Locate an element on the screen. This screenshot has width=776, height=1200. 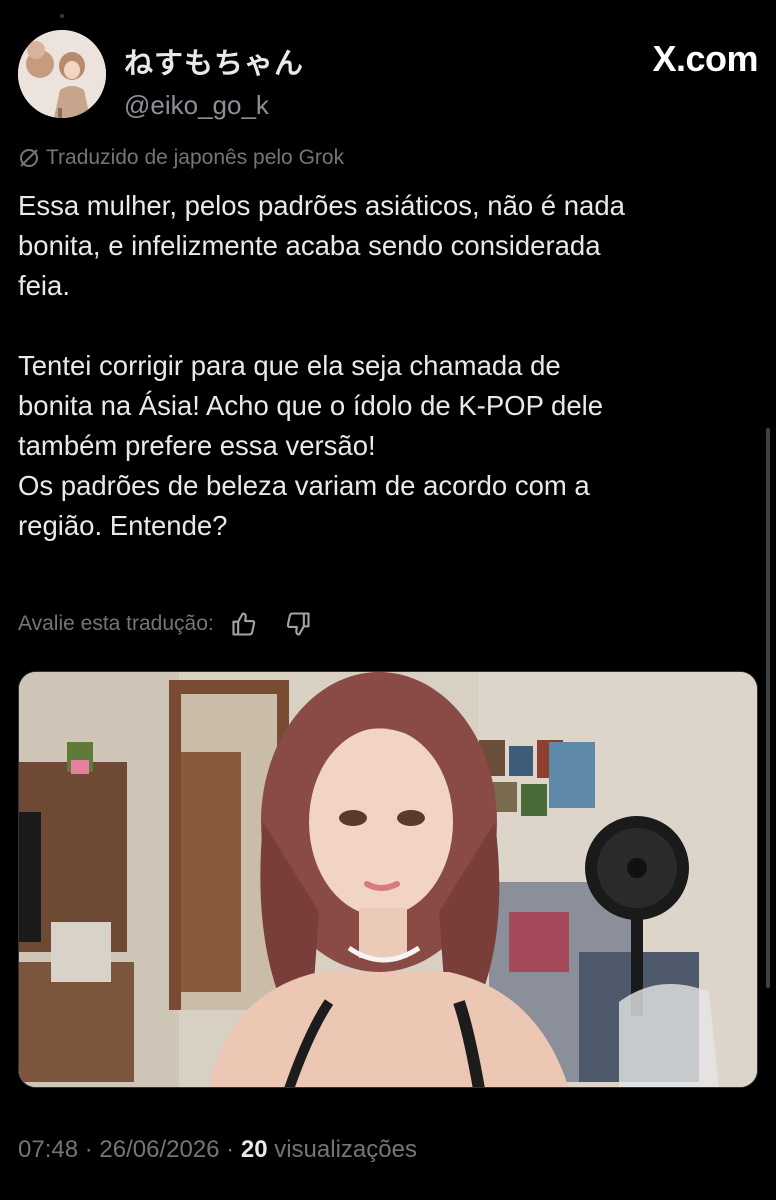
user-info: ねすもちゃん @eiko_go_k is located at coordinates (214, 80).